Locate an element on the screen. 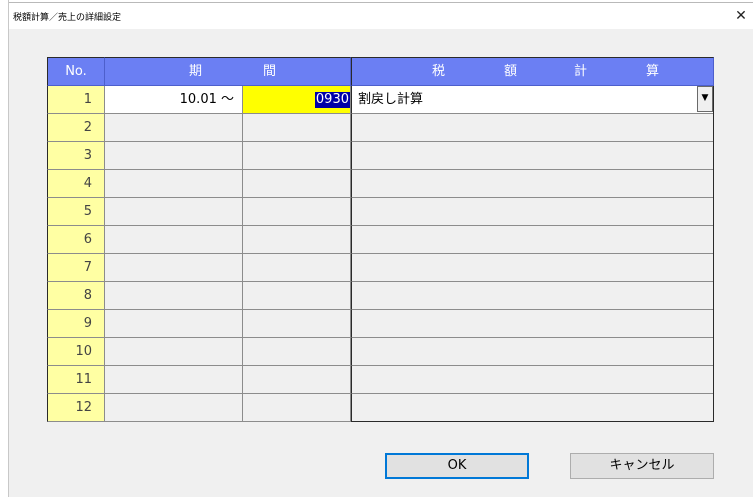 The height and width of the screenshot is (497, 753). row-number: 4 is located at coordinates (76, 184).